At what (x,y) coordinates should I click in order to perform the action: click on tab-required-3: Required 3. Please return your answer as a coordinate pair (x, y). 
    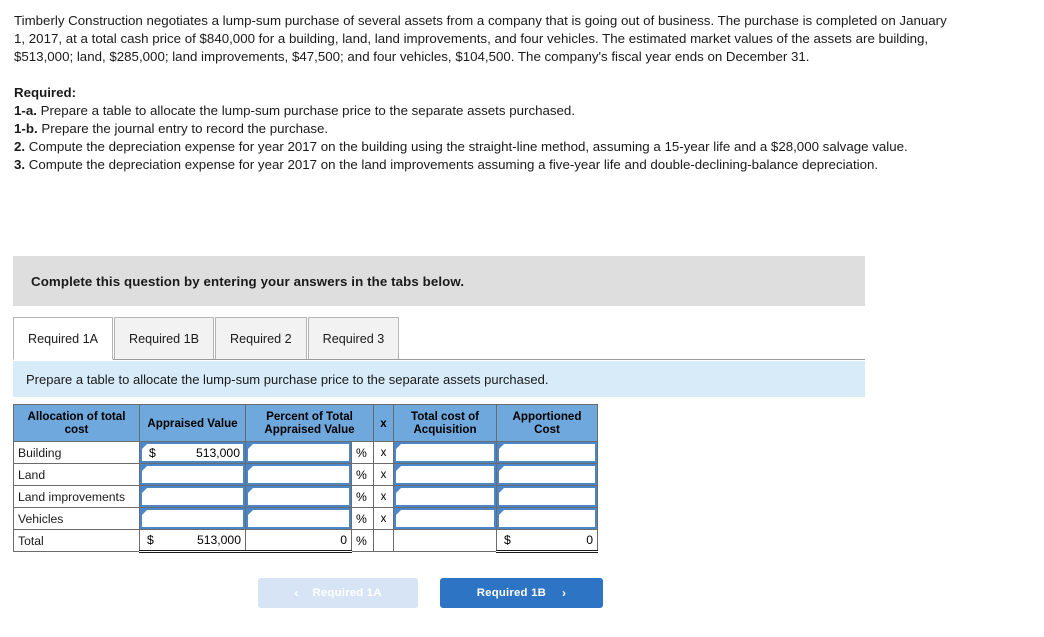
    Looking at the image, I should click on (353, 338).